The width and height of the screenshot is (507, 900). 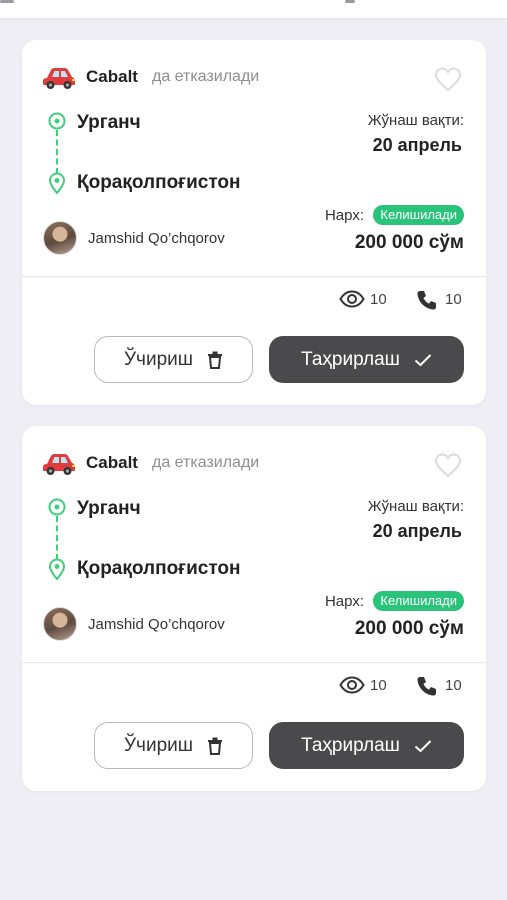 I want to click on top-bar, so click(x=253, y=9).